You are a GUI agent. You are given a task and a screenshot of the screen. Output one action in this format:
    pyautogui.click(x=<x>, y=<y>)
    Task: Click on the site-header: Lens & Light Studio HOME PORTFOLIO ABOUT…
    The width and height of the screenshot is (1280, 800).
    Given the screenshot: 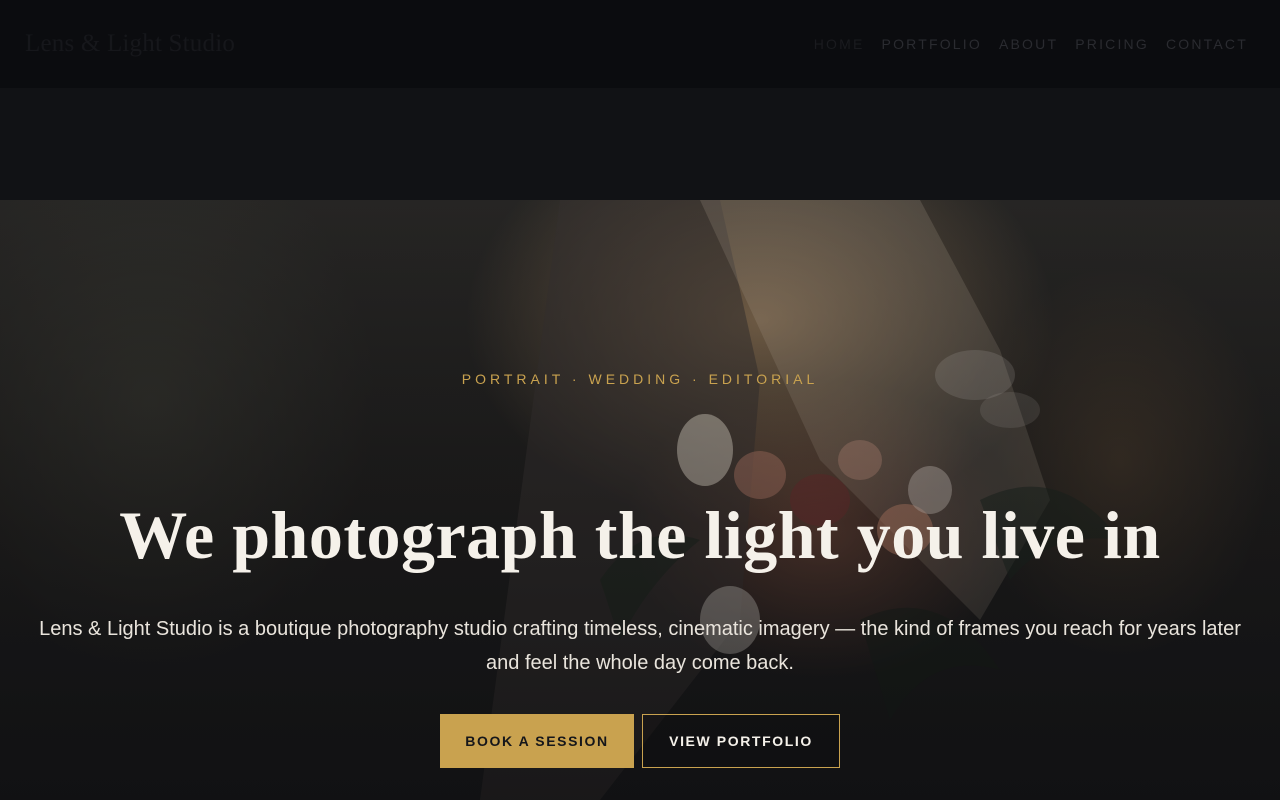 What is the action you would take?
    pyautogui.click(x=640, y=44)
    